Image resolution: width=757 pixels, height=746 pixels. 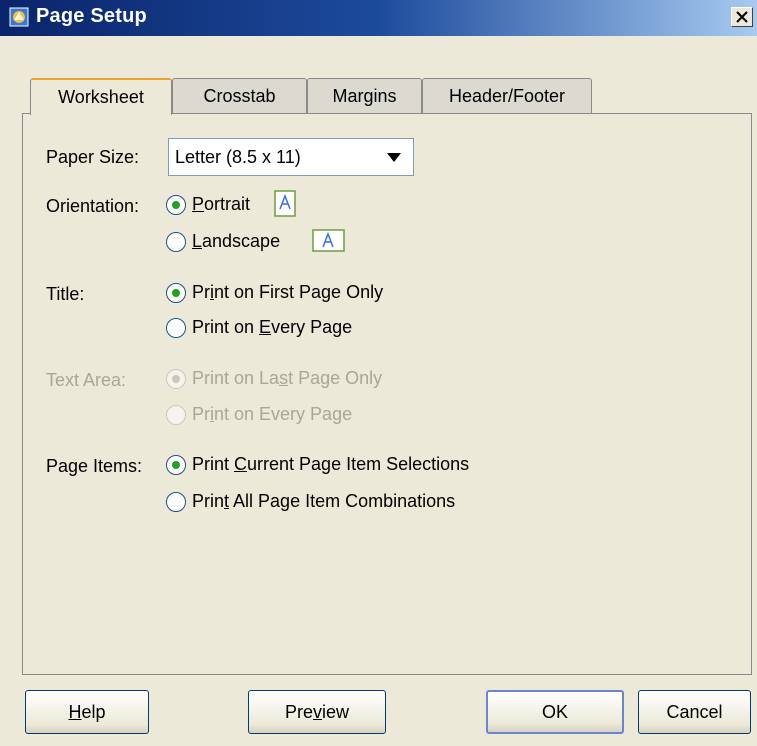 I want to click on page-items-current-radio, so click(x=176, y=465).